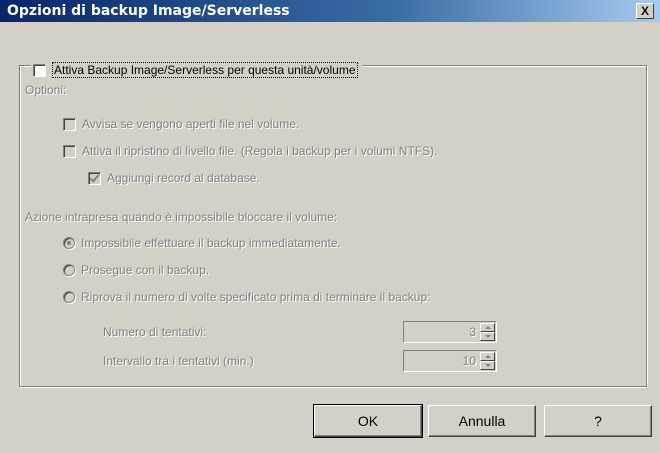 This screenshot has height=453, width=660. What do you see at coordinates (472, 332) in the screenshot?
I see `retries-value: 3` at bounding box center [472, 332].